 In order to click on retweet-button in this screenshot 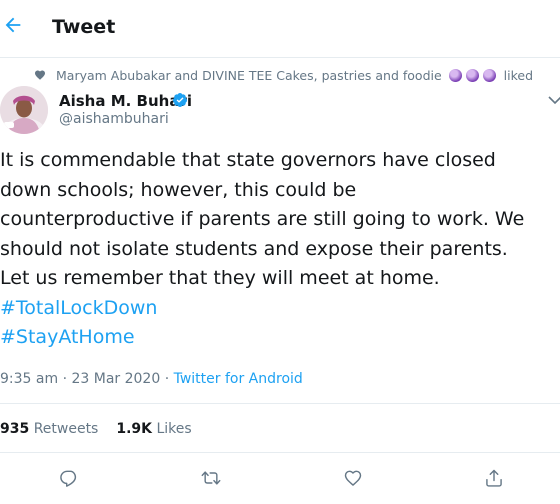, I will do `click(211, 478)`.